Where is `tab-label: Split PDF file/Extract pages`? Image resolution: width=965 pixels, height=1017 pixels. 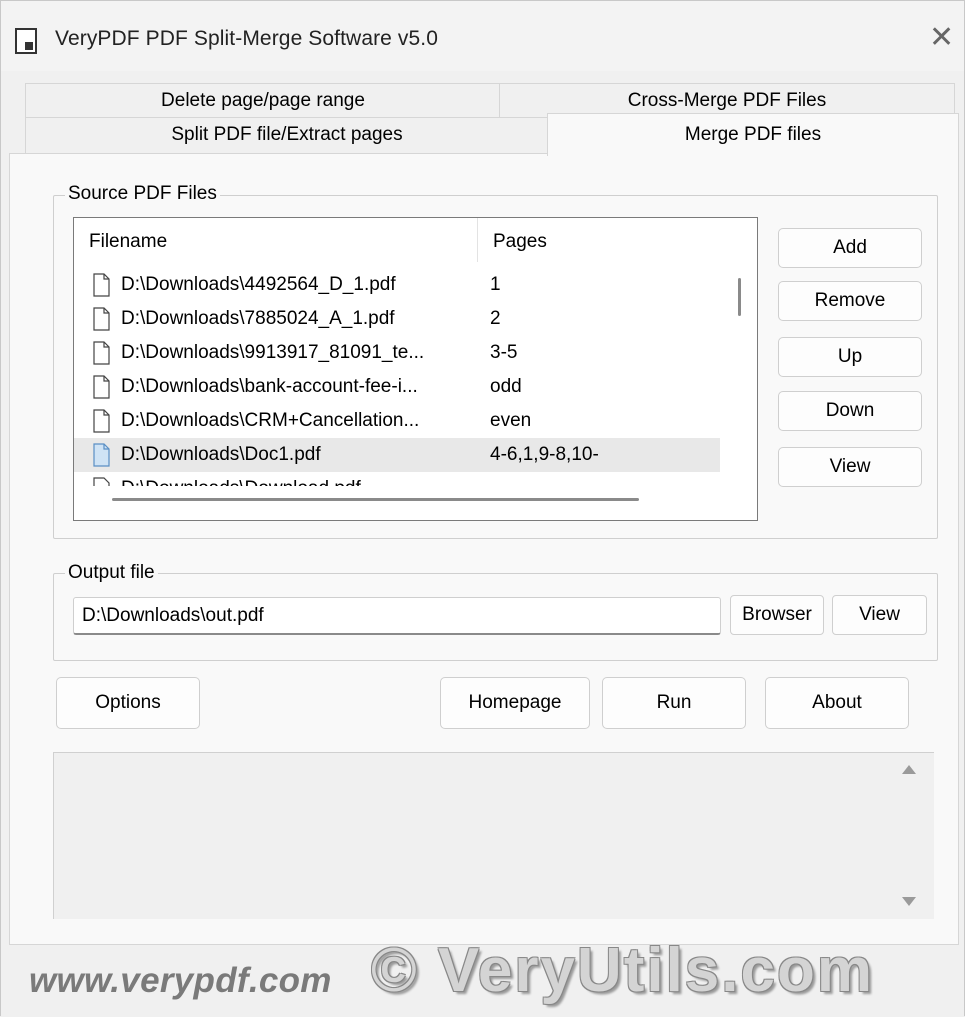 tab-label: Split PDF file/Extract pages is located at coordinates (287, 134).